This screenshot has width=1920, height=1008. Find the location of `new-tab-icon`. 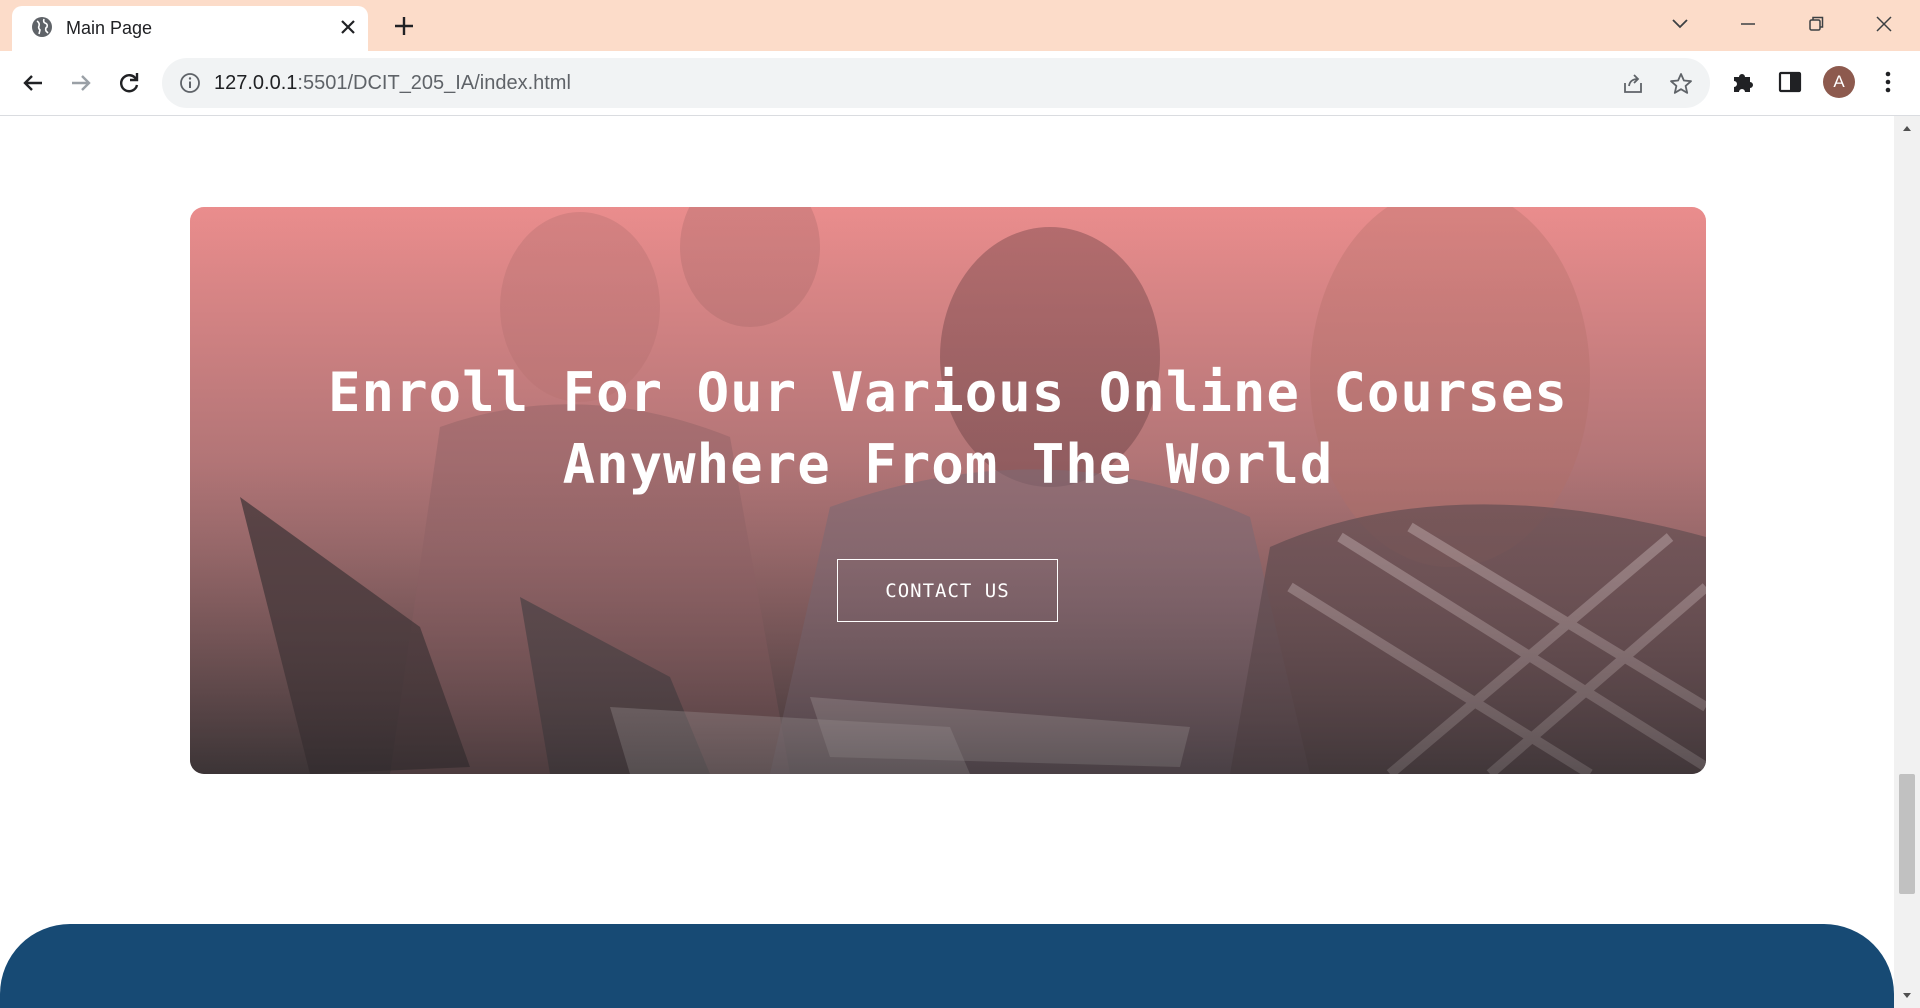

new-tab-icon is located at coordinates (404, 26).